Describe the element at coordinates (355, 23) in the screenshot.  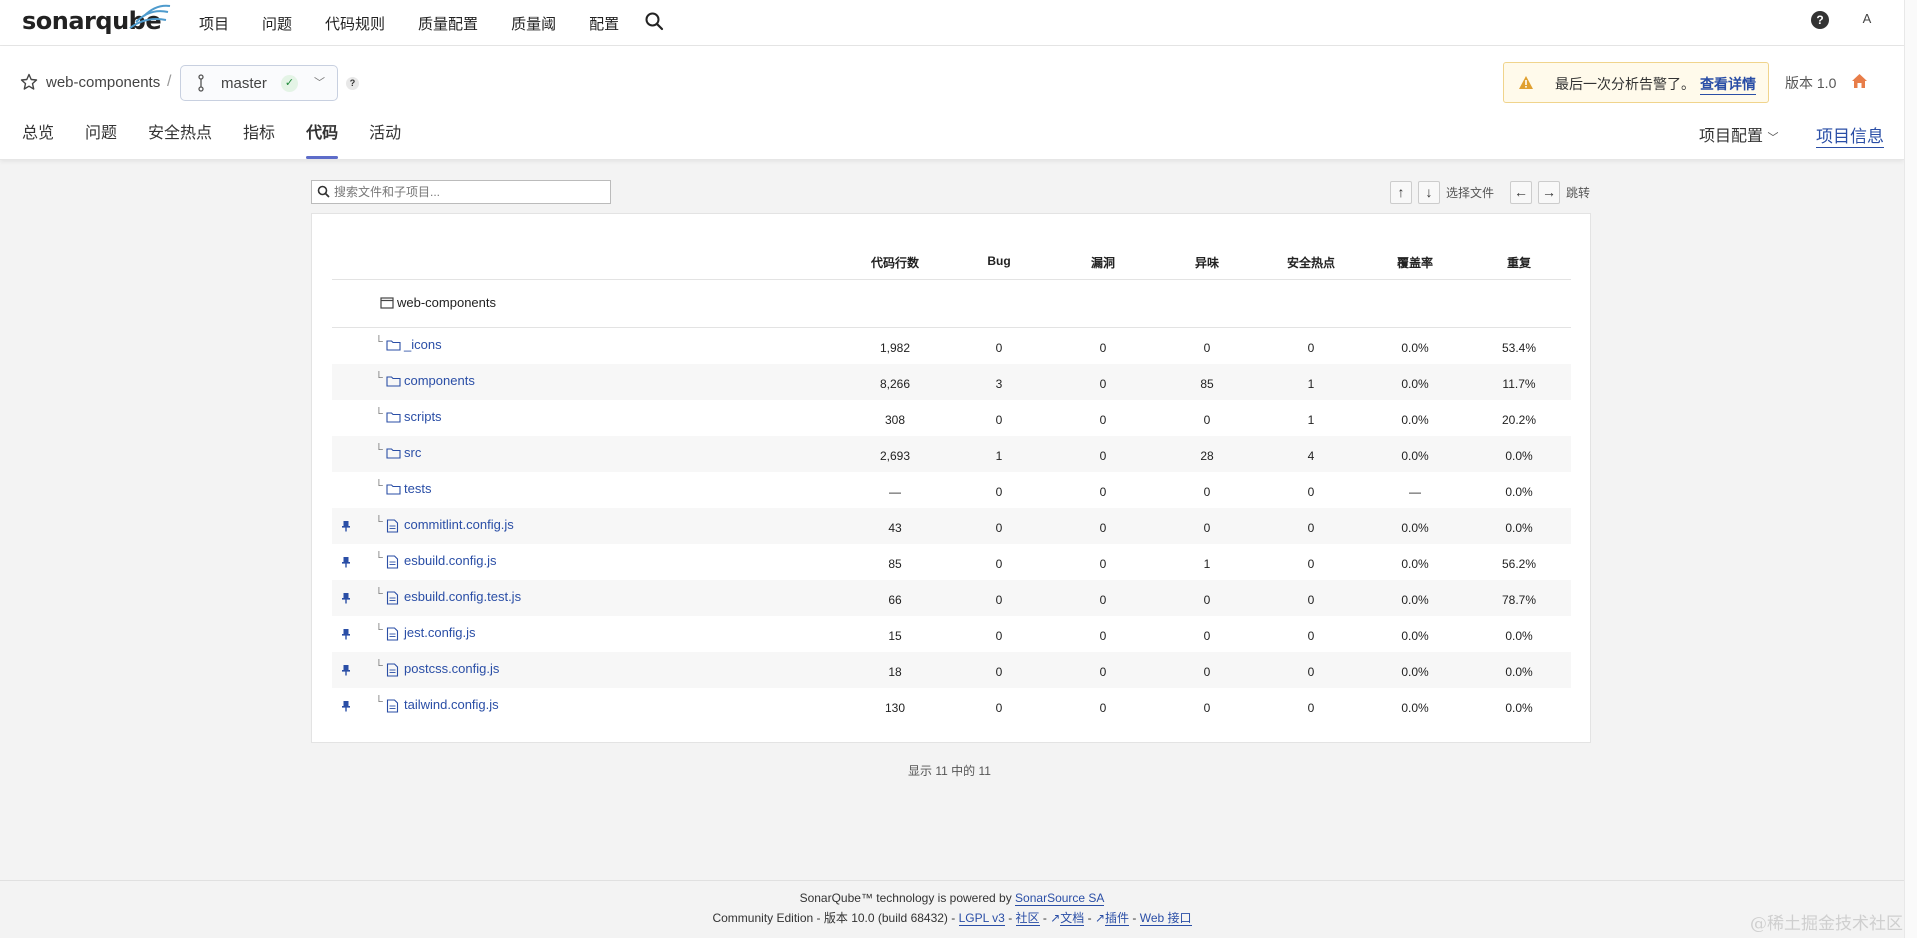
I see `nav-rules: 代码规则` at that location.